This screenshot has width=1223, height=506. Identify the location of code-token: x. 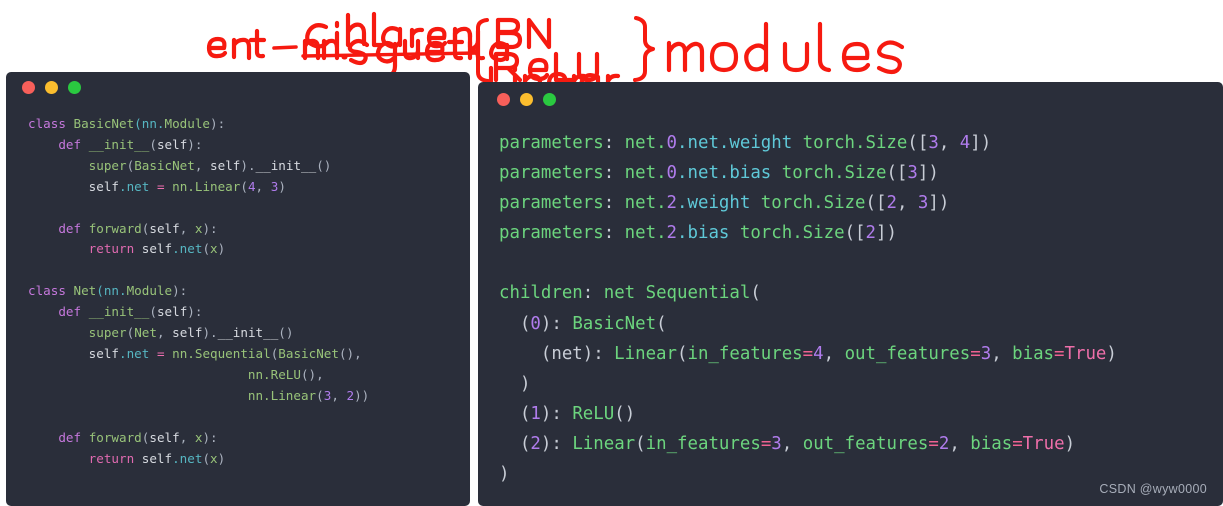
(214, 249).